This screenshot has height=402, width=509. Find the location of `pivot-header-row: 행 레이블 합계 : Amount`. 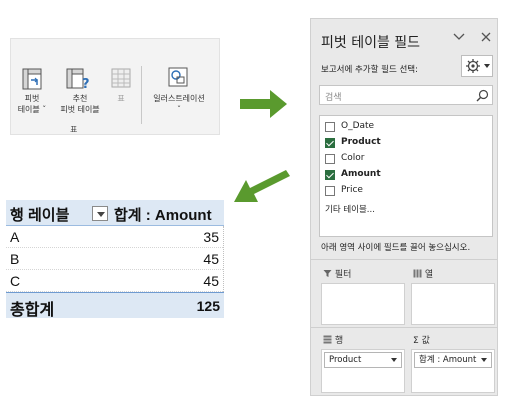

pivot-header-row: 행 레이블 합계 : Amount is located at coordinates (115, 213).